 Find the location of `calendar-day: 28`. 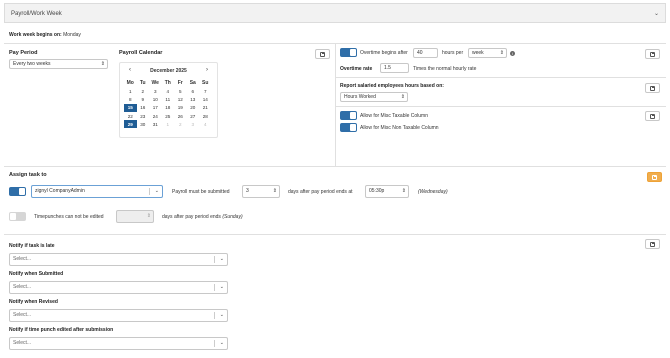

calendar-day: 28 is located at coordinates (205, 116).